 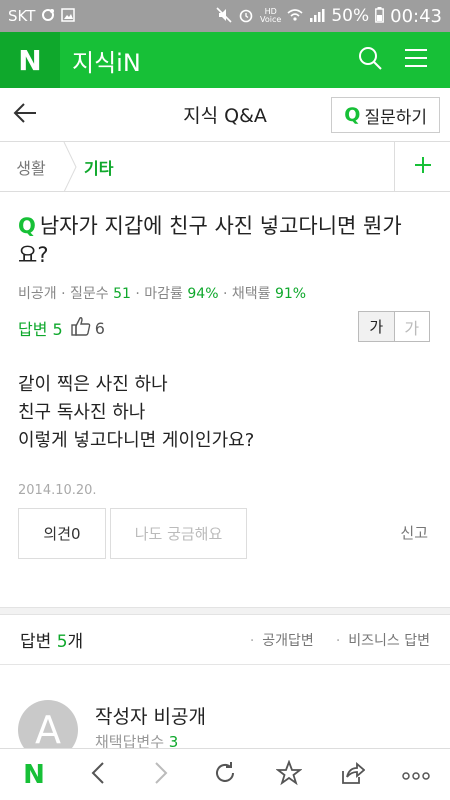 What do you see at coordinates (416, 16) in the screenshot?
I see `clock: 00:43` at bounding box center [416, 16].